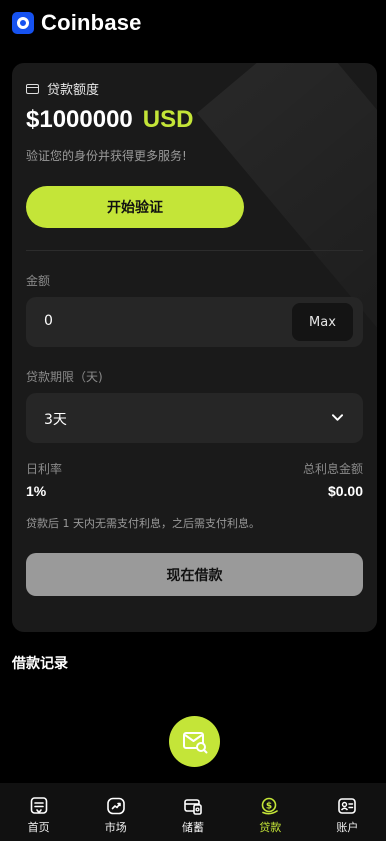 The width and height of the screenshot is (386, 841). Describe the element at coordinates (55, 420) in the screenshot. I see `loan-term-value: 3天` at that location.